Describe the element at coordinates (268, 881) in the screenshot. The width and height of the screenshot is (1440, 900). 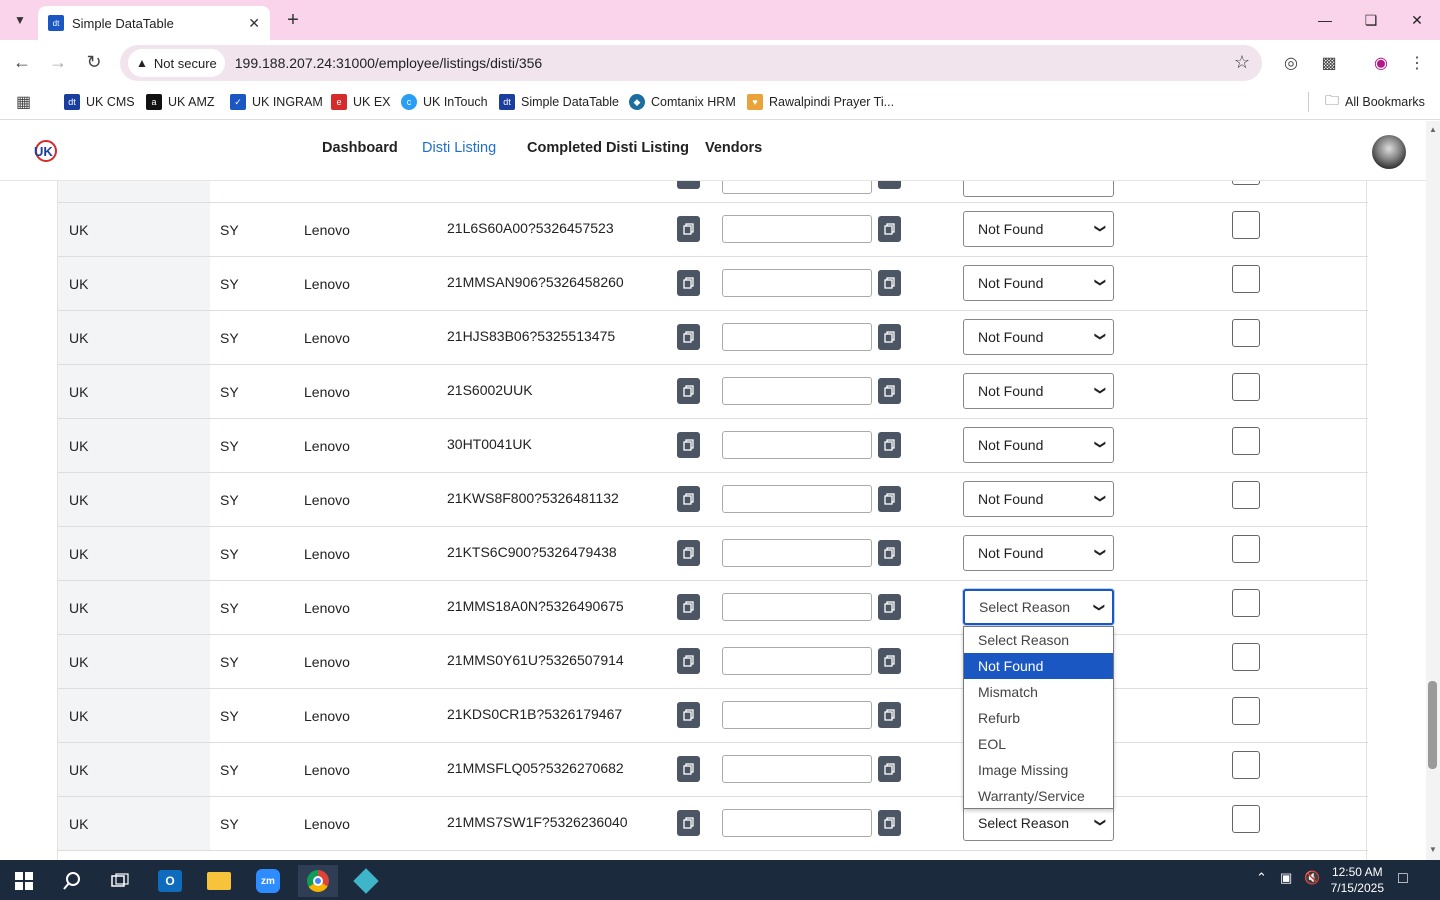
I see `zoom-icon: zm` at that location.